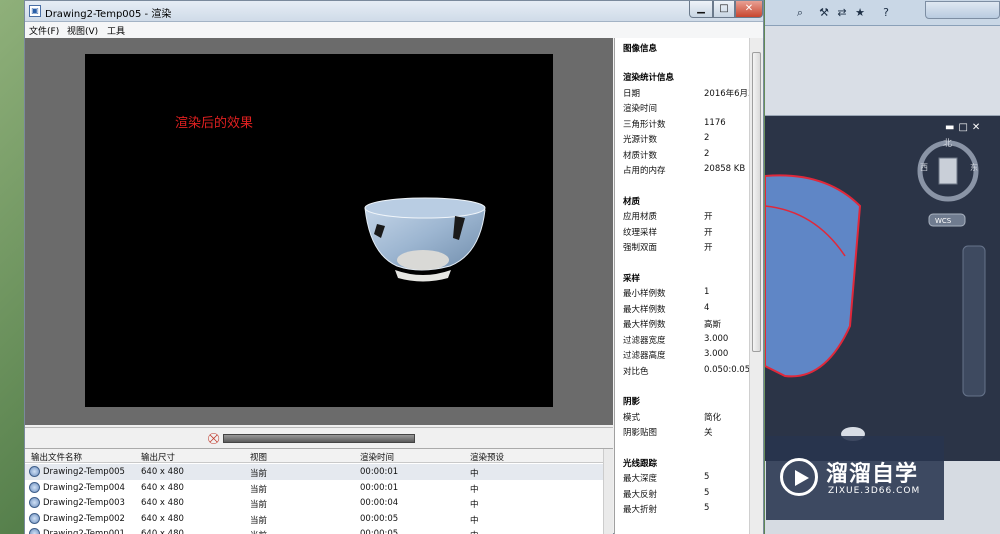  What do you see at coordinates (713, 417) in the screenshot?
I see `info-property-value: 简化` at bounding box center [713, 417].